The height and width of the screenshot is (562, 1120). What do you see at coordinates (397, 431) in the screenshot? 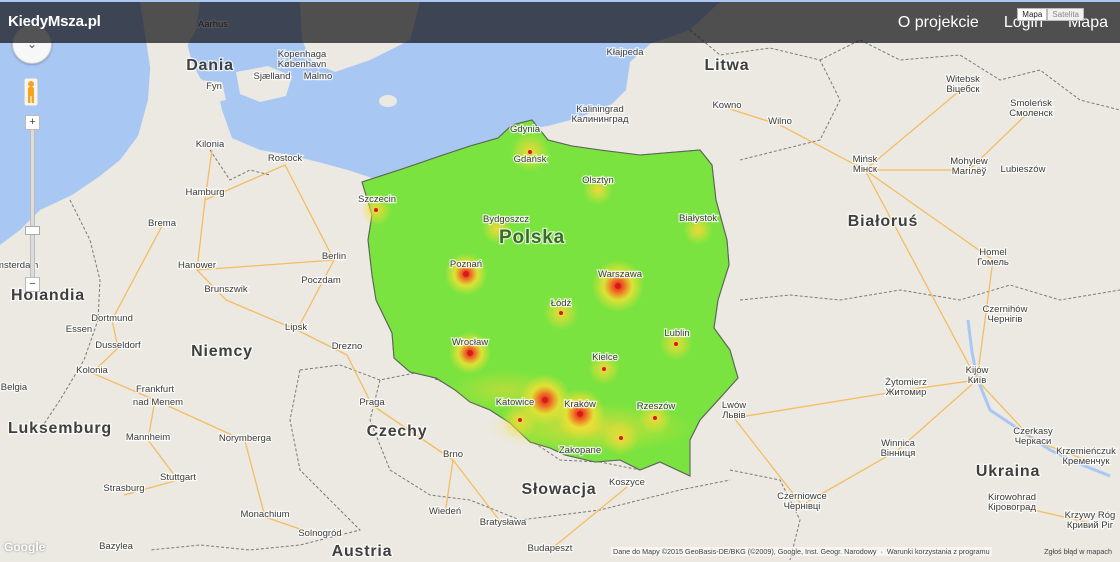
I see `country-label: Czechy` at bounding box center [397, 431].